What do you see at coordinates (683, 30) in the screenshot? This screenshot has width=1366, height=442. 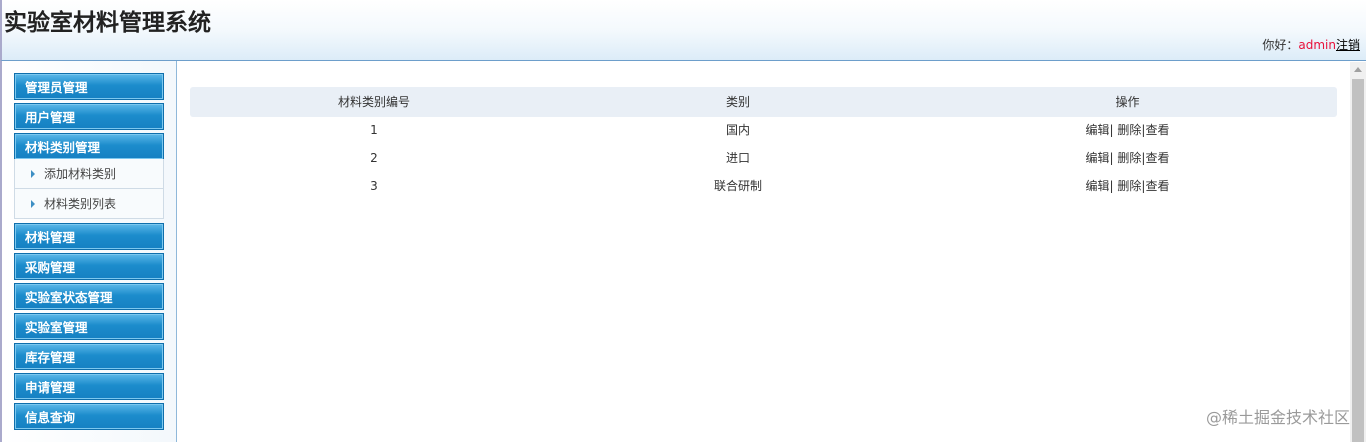 I see `header: 实验室材料管理系统 你好：admin注销` at bounding box center [683, 30].